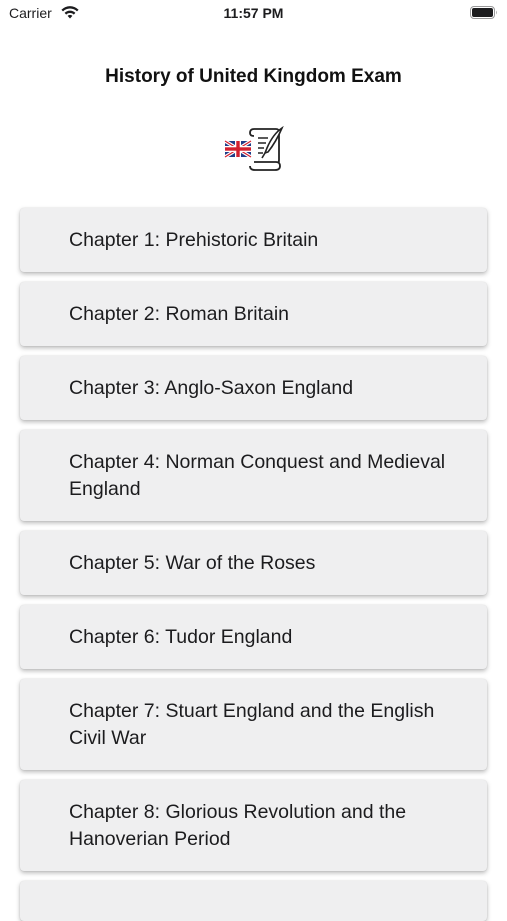 Image resolution: width=507 pixels, height=921 pixels. Describe the element at coordinates (254, 148) in the screenshot. I see `uk-flag-scroll-icon` at that location.